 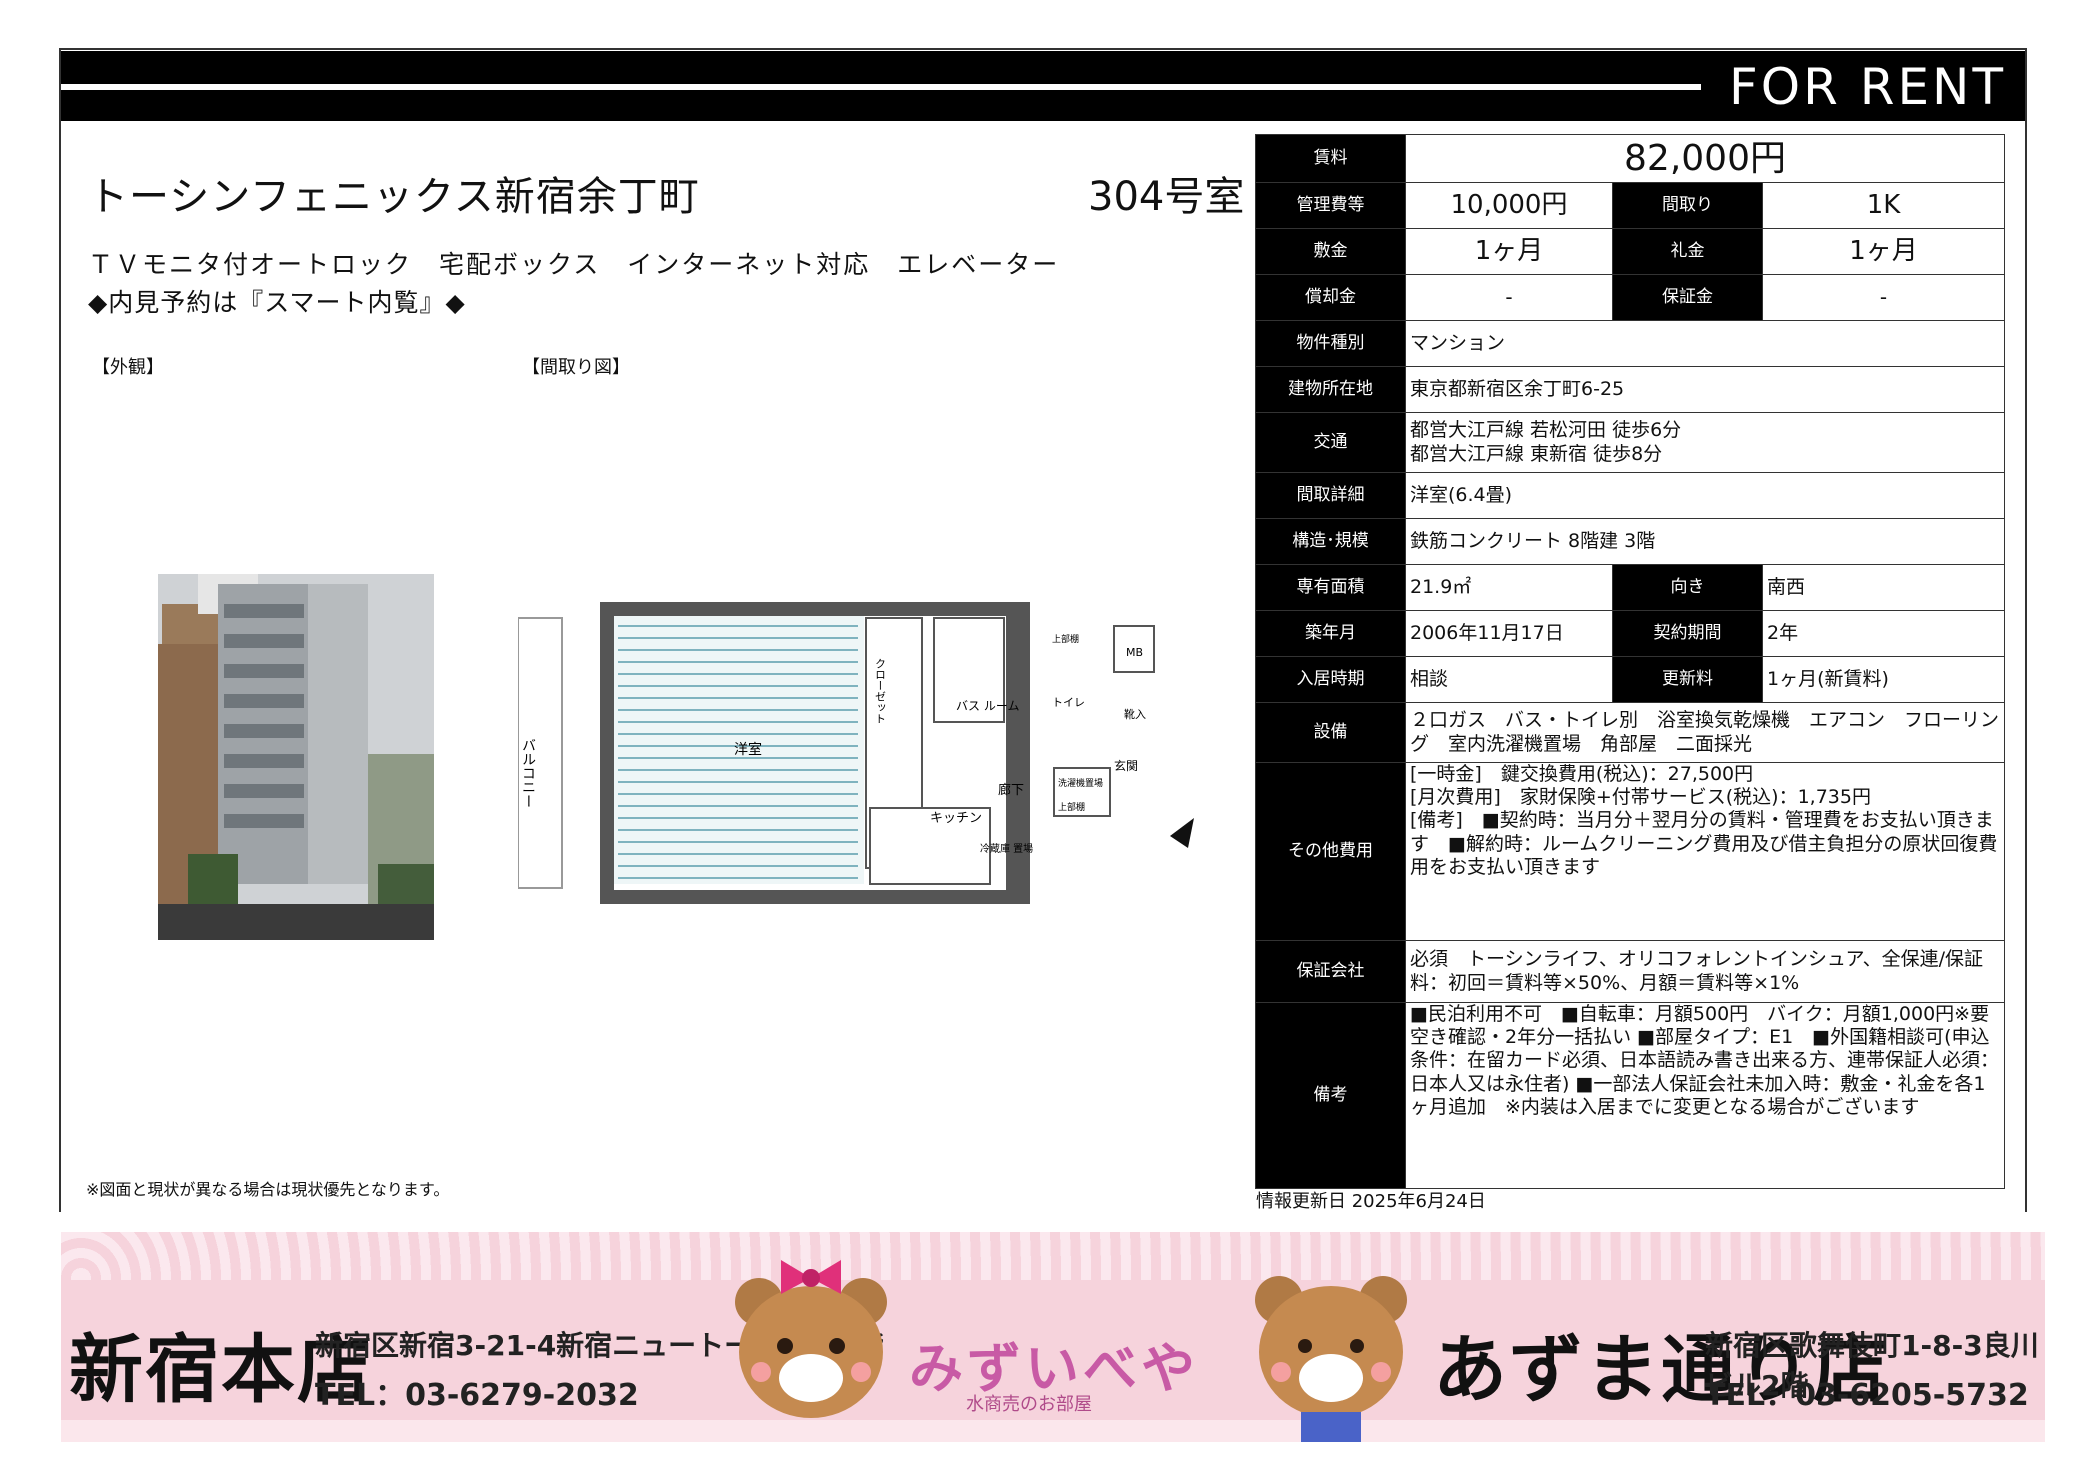 What do you see at coordinates (268, 1189) in the screenshot?
I see `disclaimer-note: ※図面と現状が異なる場合は現状優先となります。` at bounding box center [268, 1189].